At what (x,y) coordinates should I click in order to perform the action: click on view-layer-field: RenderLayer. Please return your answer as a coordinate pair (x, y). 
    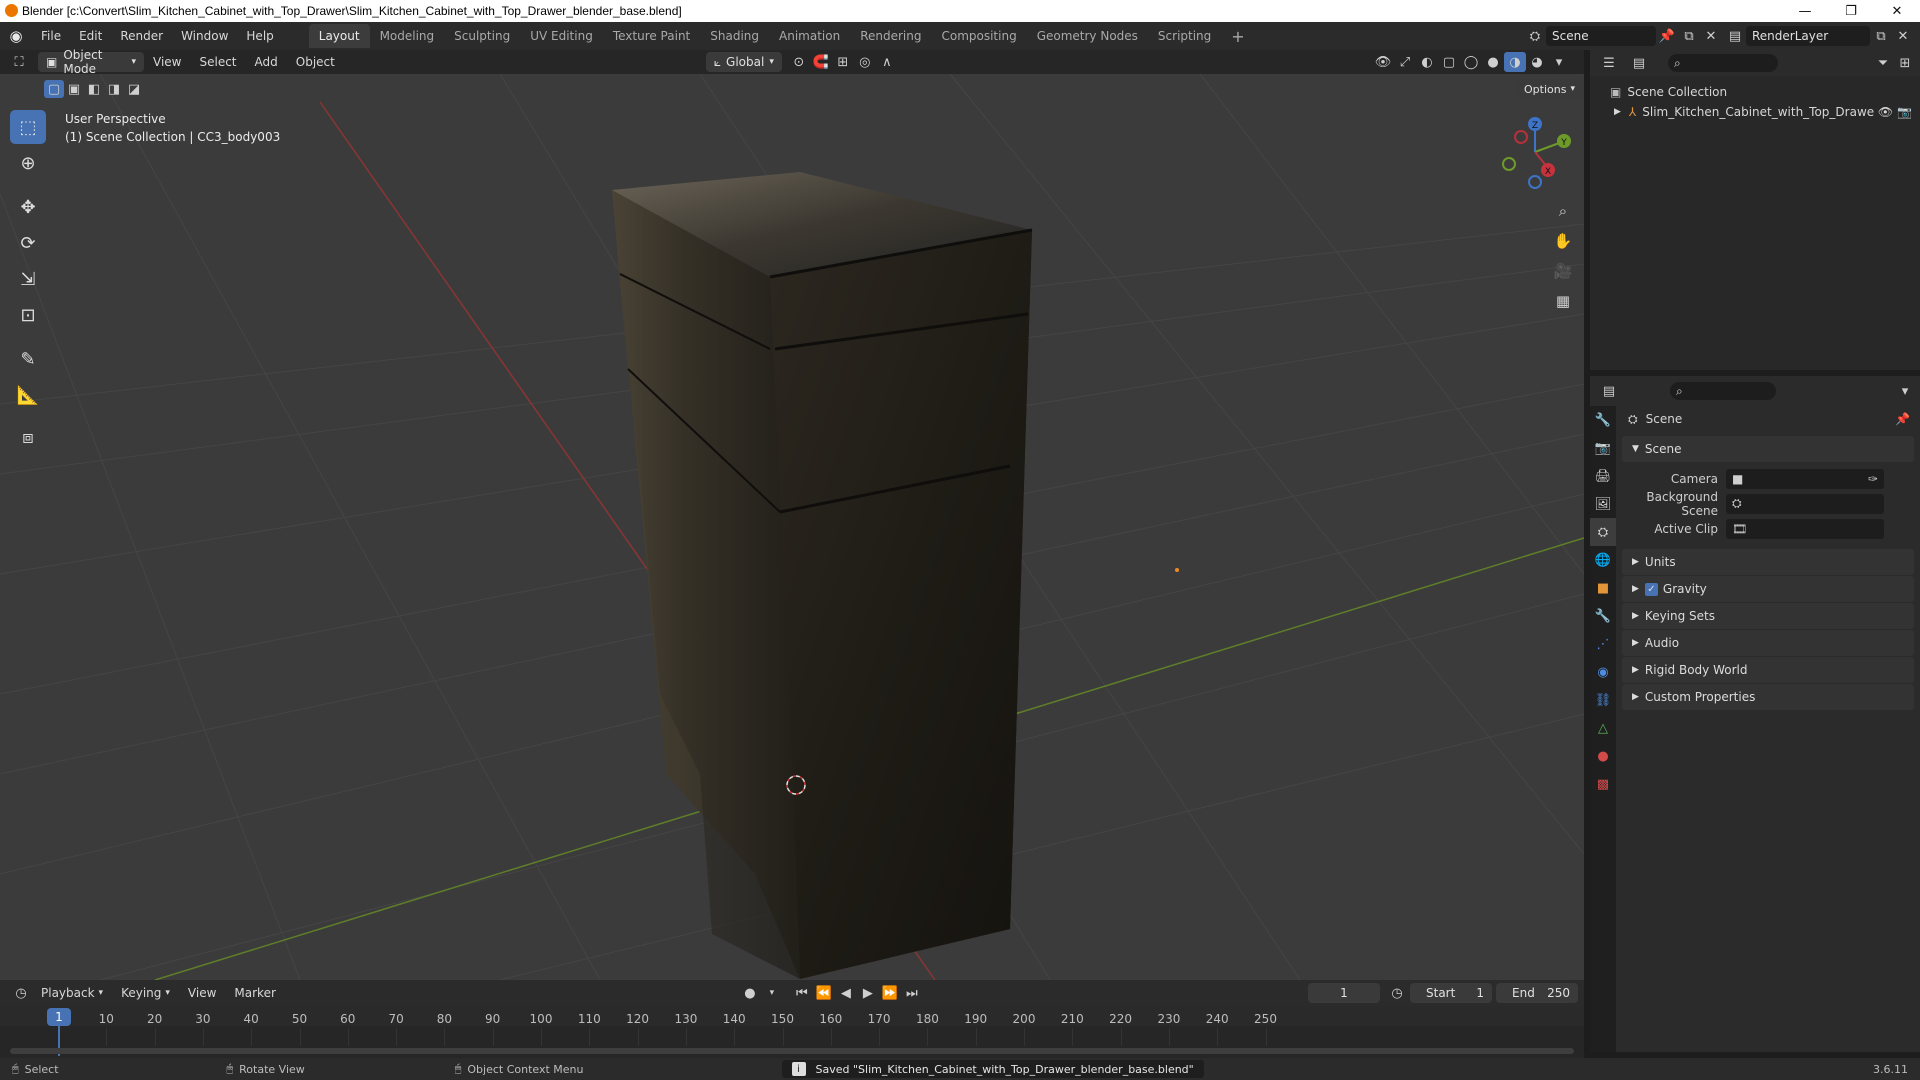
    Looking at the image, I should click on (1808, 36).